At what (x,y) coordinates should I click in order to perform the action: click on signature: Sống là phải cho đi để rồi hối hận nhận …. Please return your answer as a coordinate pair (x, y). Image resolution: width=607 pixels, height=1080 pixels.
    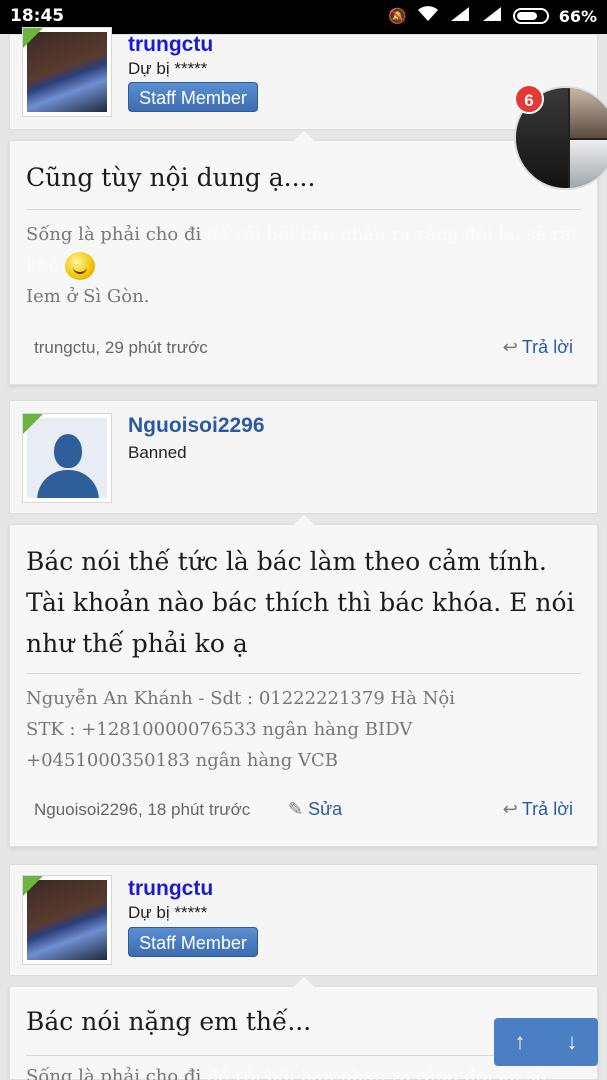
    Looking at the image, I should click on (303, 265).